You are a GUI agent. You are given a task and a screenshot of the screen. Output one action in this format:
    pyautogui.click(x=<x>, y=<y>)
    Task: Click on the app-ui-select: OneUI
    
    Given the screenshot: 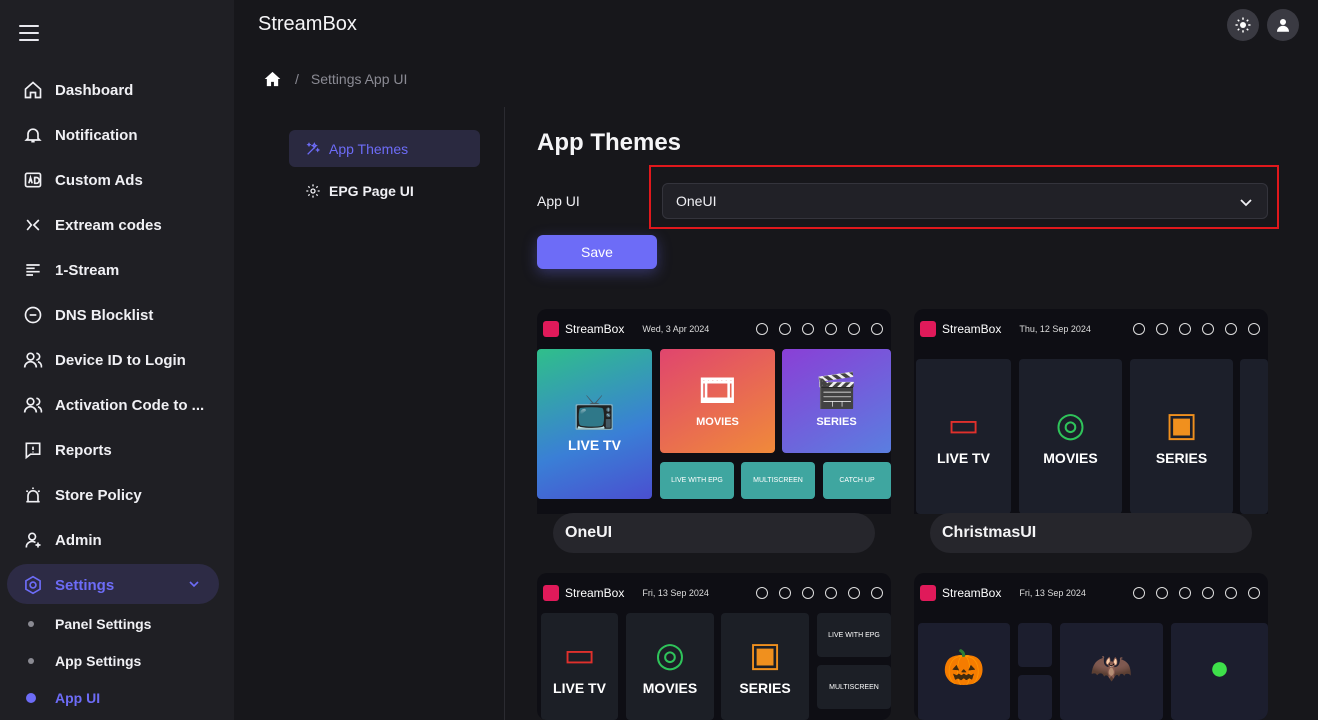 What is the action you would take?
    pyautogui.click(x=965, y=201)
    